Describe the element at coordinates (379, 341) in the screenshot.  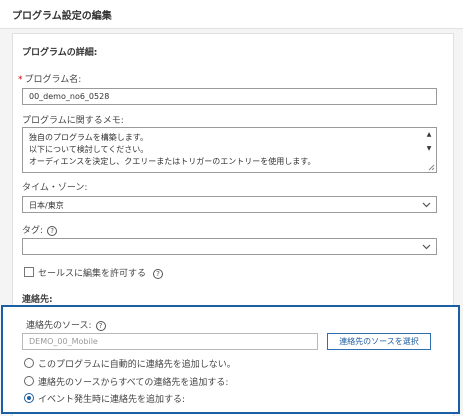
I see `select-contact-source-button: 連絡先のソースを選択` at that location.